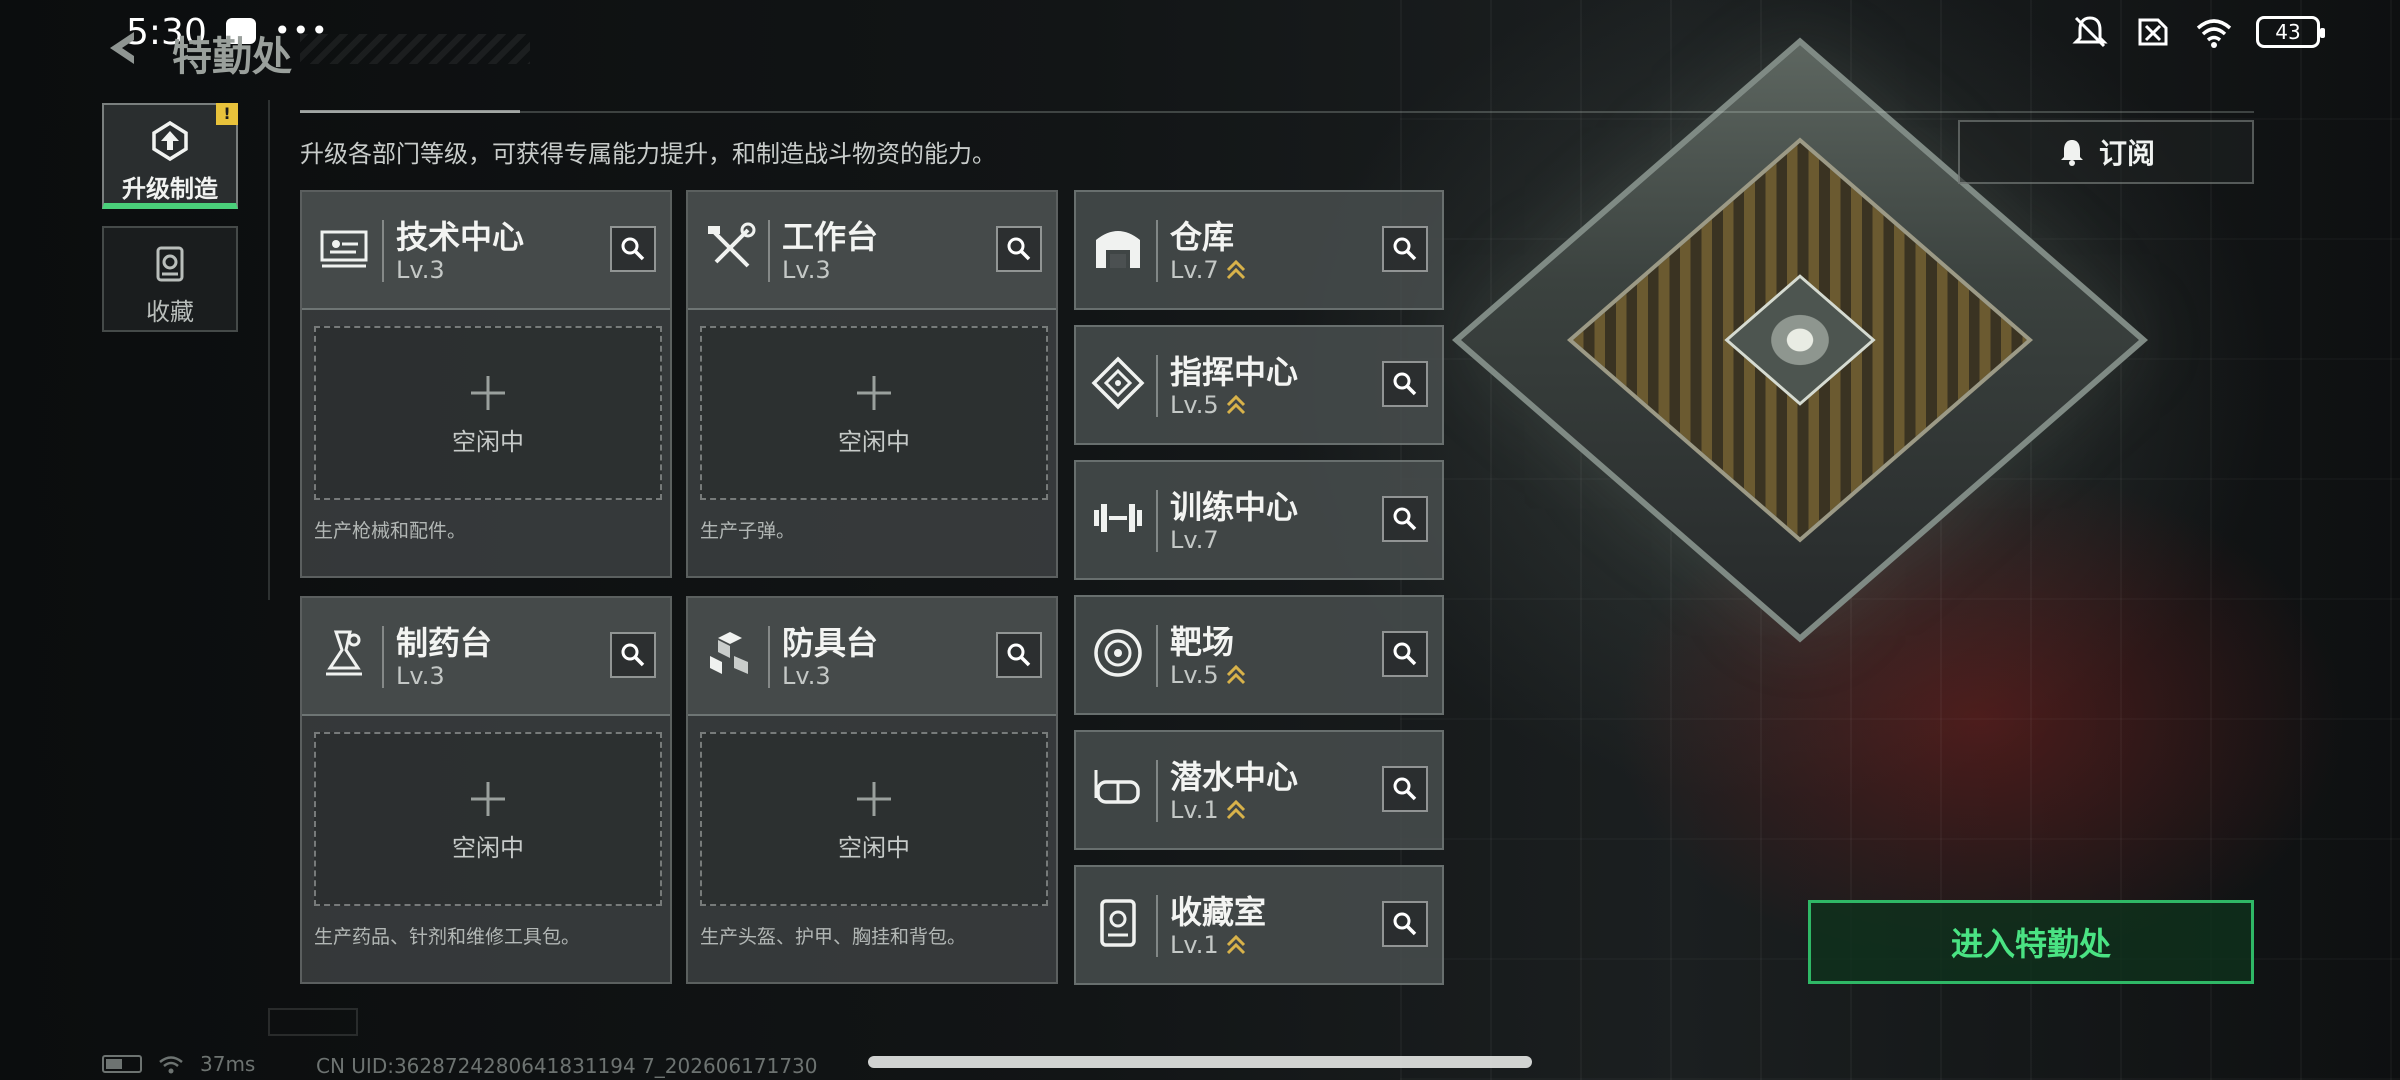 The width and height of the screenshot is (2400, 1080). I want to click on battery-indicator: 43, so click(2290, 32).